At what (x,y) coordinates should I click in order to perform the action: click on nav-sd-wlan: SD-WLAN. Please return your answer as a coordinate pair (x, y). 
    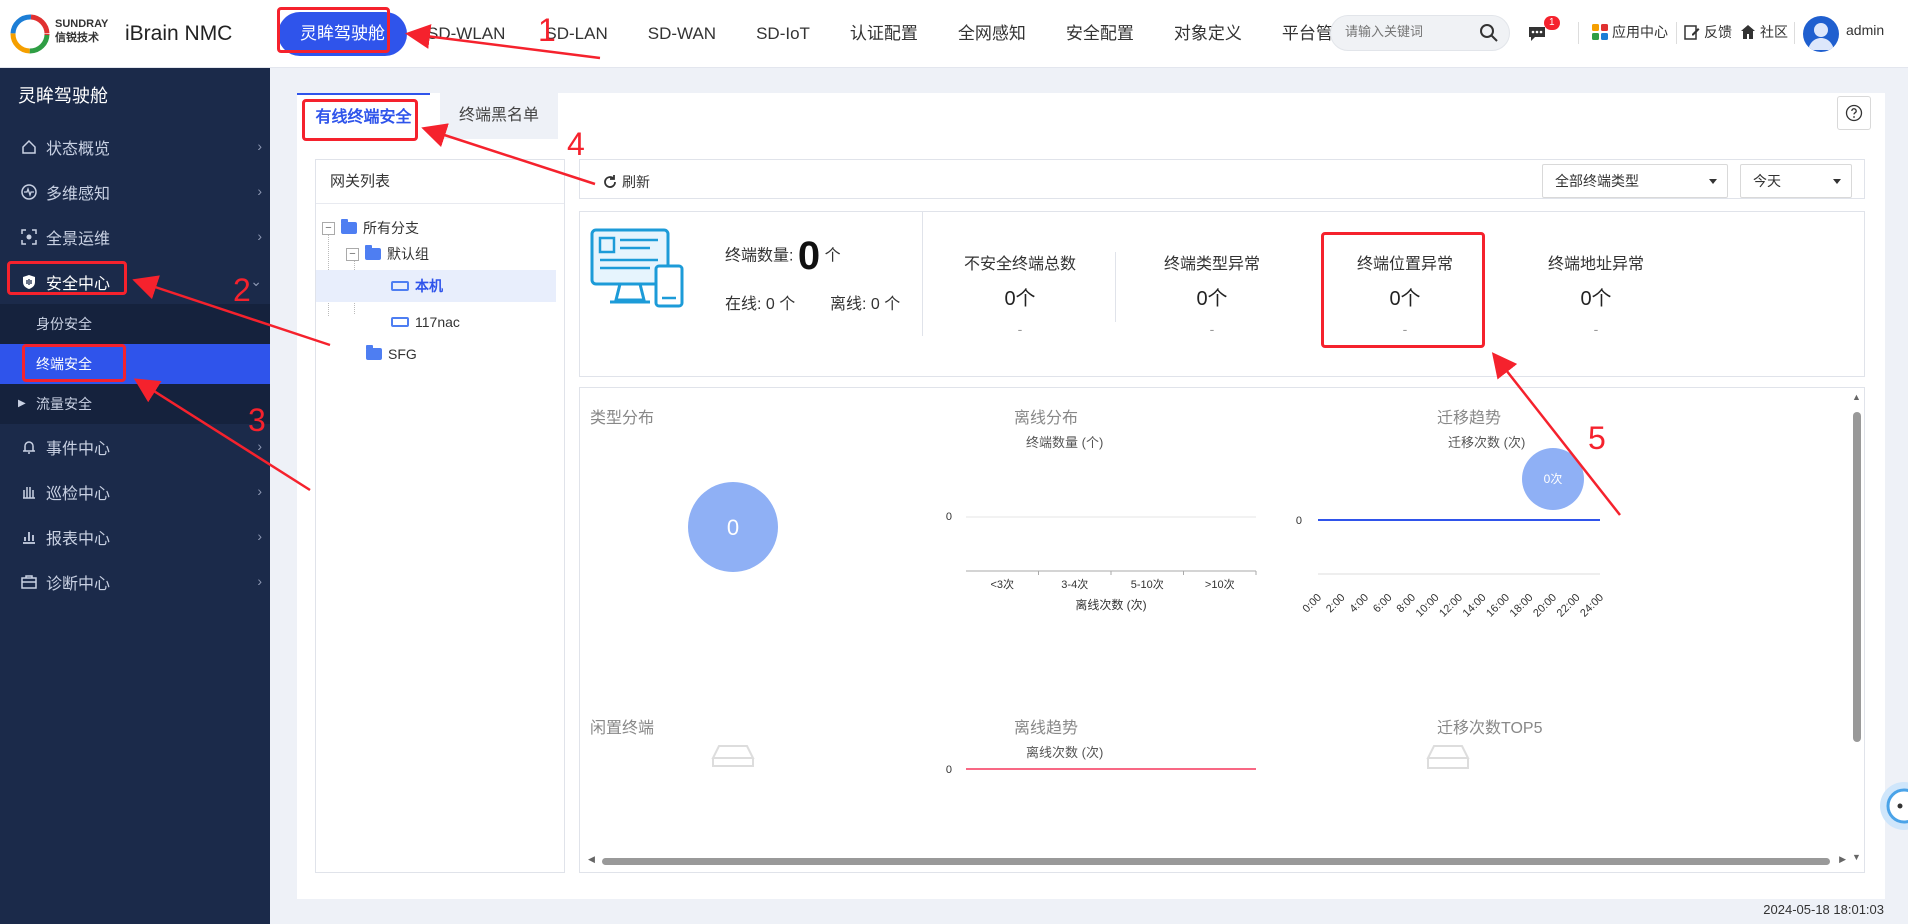
    Looking at the image, I should click on (466, 34).